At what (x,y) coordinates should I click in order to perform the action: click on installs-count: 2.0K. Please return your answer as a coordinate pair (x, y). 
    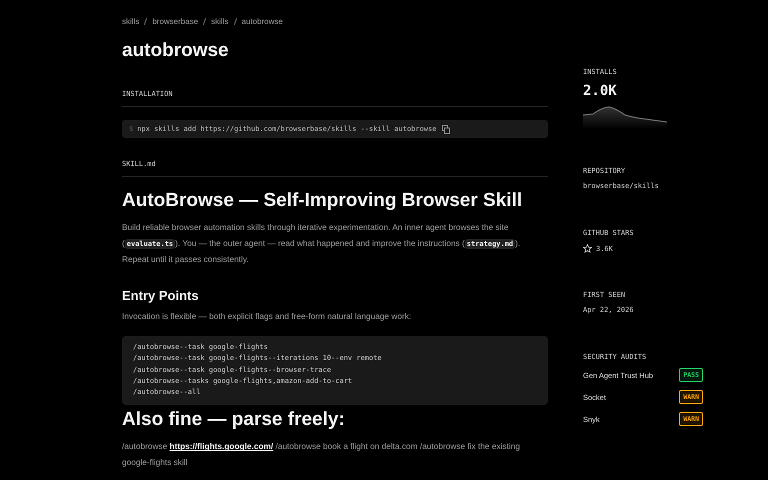
    Looking at the image, I should click on (600, 91).